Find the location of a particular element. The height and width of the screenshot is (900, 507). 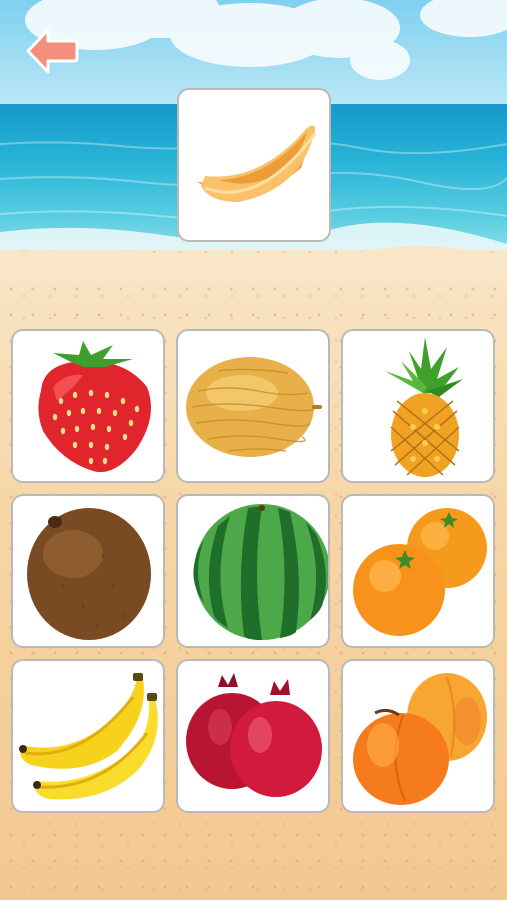

oranges-icon is located at coordinates (420, 572).